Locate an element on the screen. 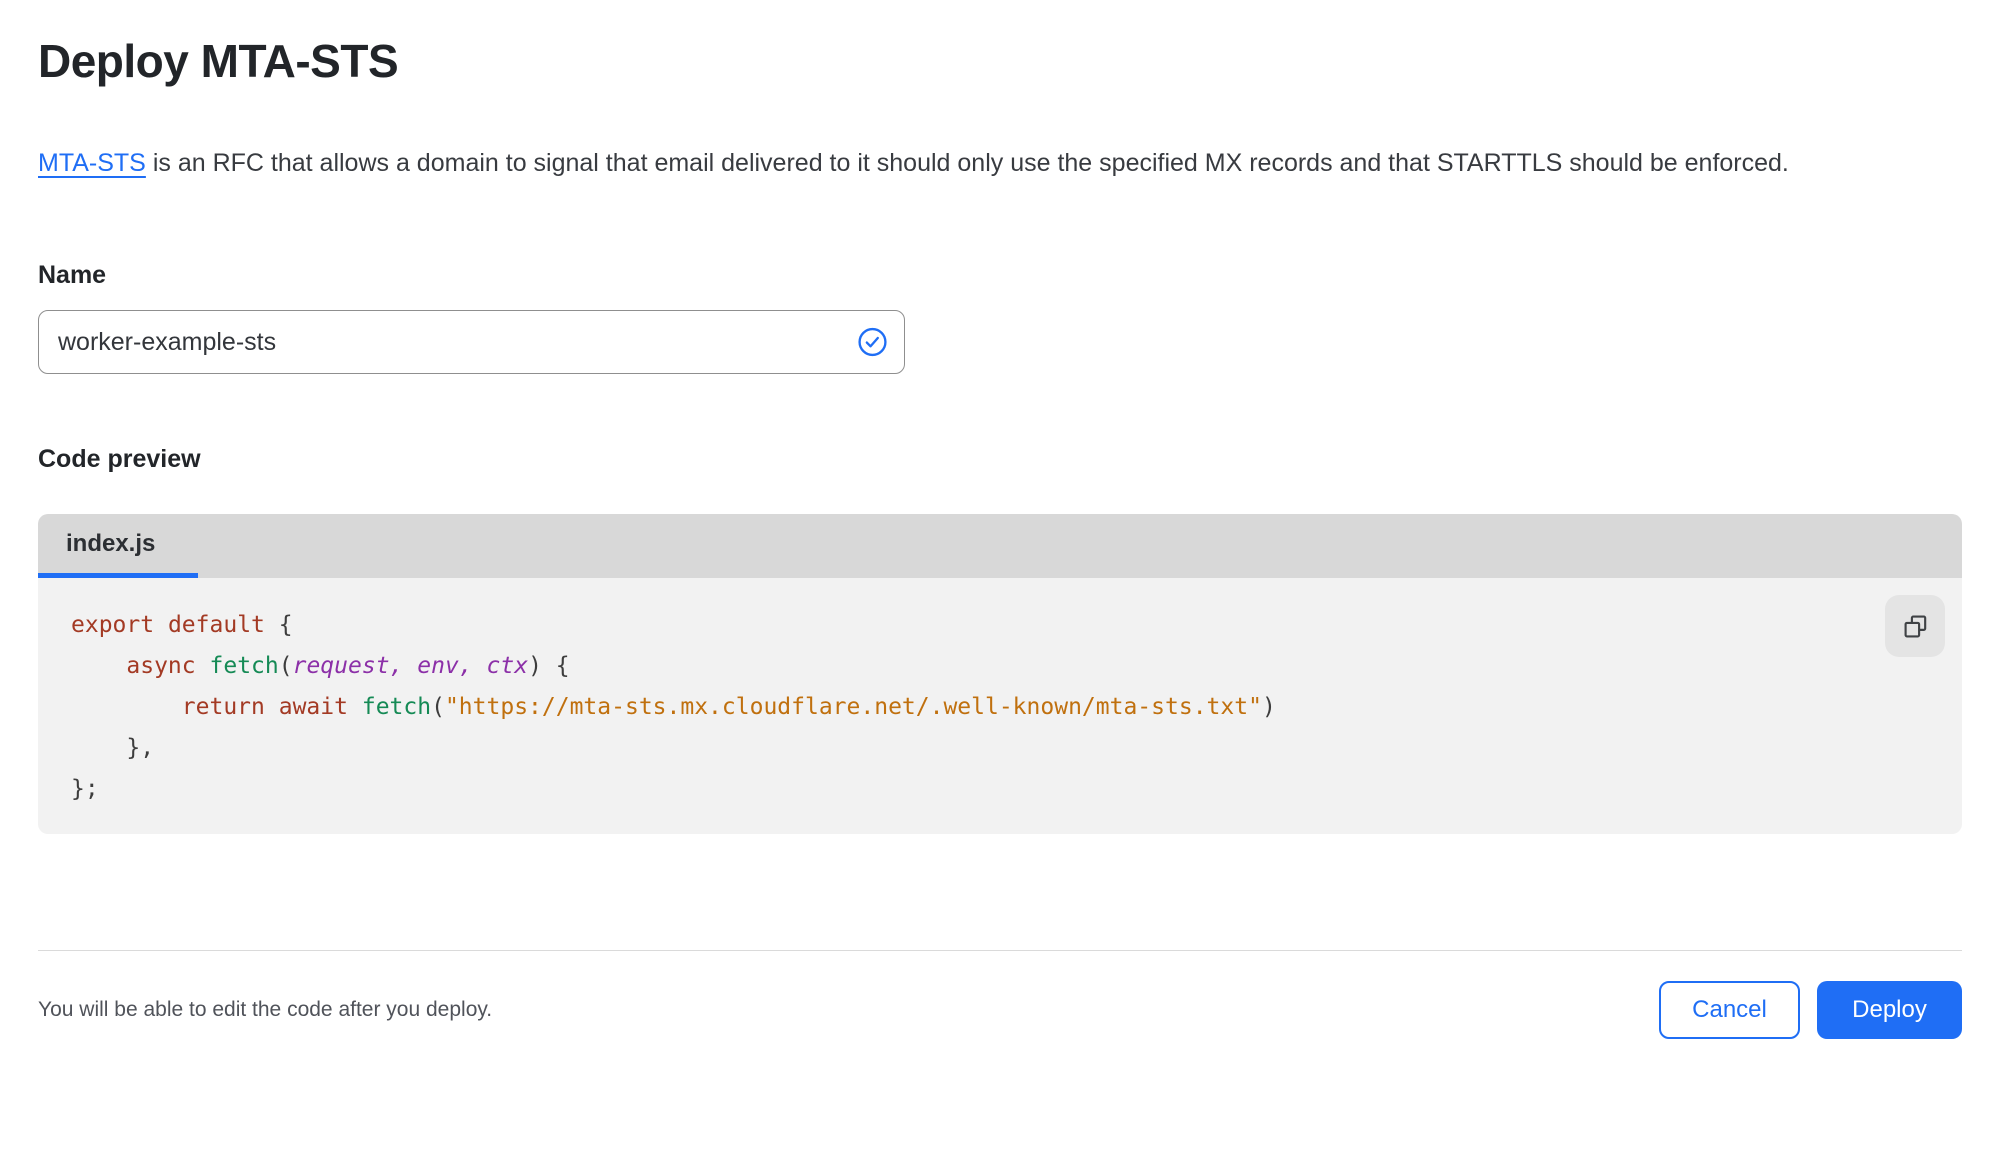  code-tab-bar: index.js is located at coordinates (1000, 546).